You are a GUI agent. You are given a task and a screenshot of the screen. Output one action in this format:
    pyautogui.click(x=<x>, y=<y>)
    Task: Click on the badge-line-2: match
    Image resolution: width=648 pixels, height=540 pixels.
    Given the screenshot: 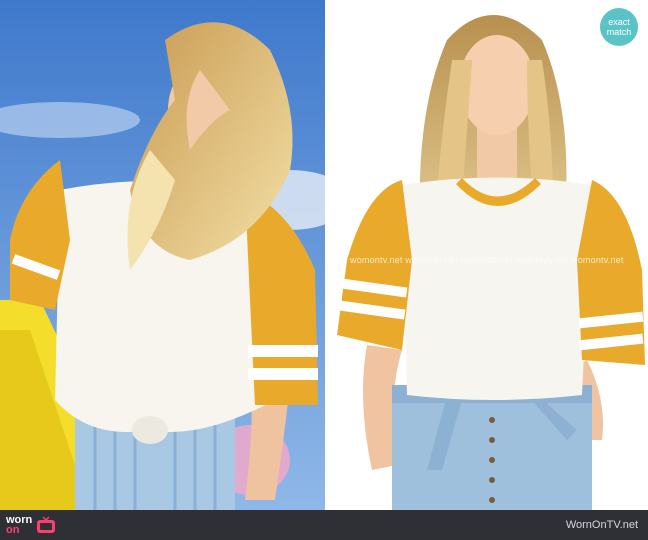 What is the action you would take?
    pyautogui.click(x=619, y=32)
    